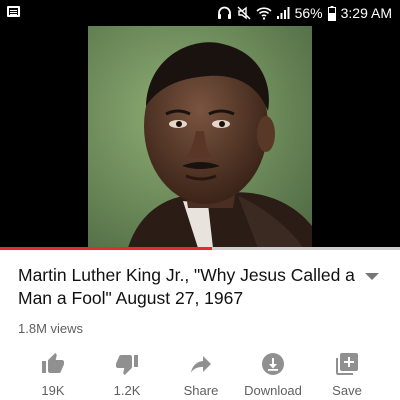 The width and height of the screenshot is (400, 400). I want to click on video-progress-played, so click(106, 248).